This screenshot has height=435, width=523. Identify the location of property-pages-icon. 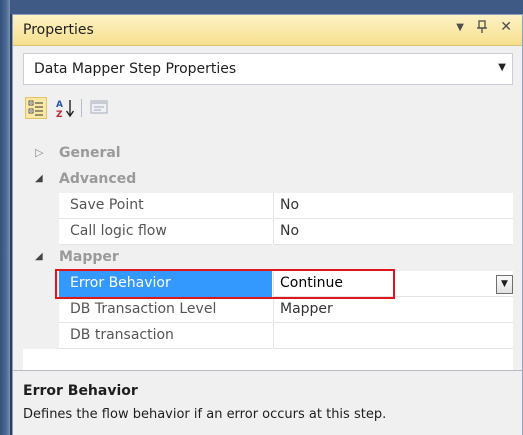
(99, 107).